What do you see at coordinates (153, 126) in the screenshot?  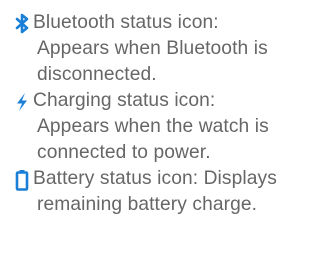 I see `item-text-line: Appears when the watch is` at bounding box center [153, 126].